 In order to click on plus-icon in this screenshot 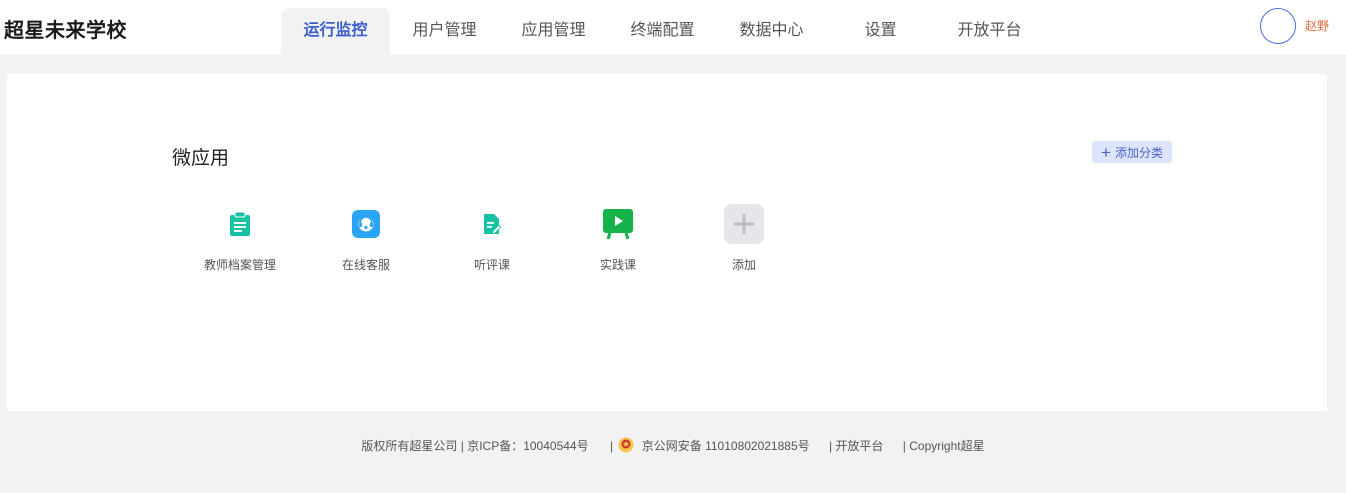, I will do `click(744, 224)`.